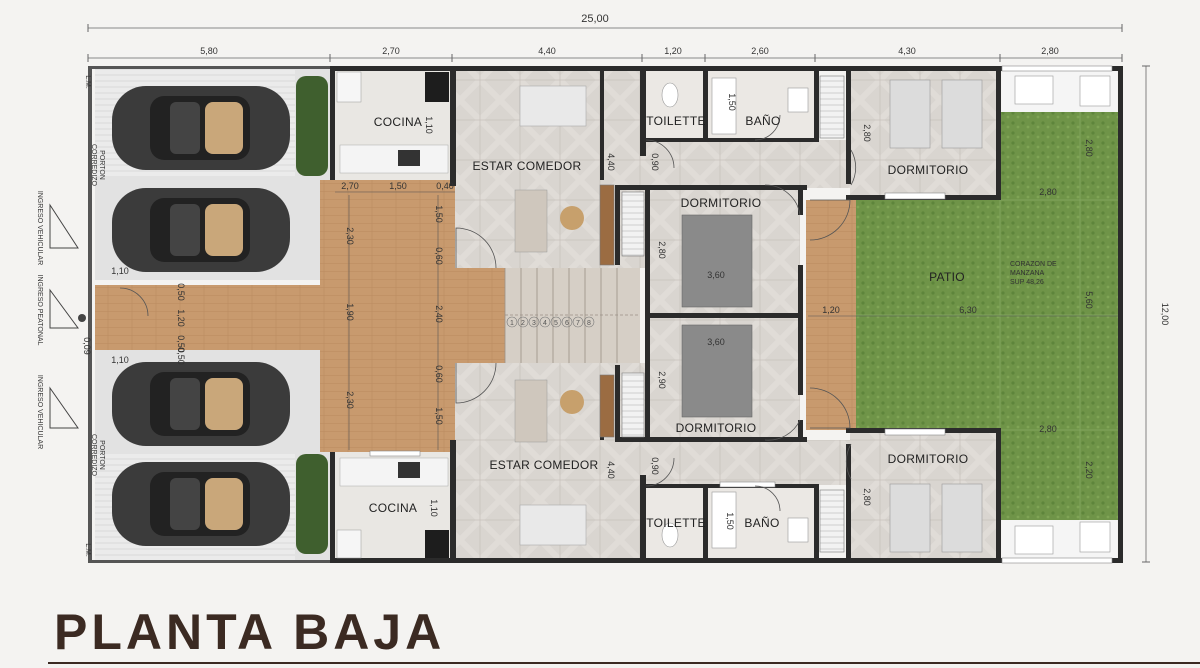 The height and width of the screenshot is (668, 1200). What do you see at coordinates (605, 37) in the screenshot?
I see `top-dimensions: 25,00 5,80 2,70 4,40 1,20 2,60 4,30 2,80` at bounding box center [605, 37].